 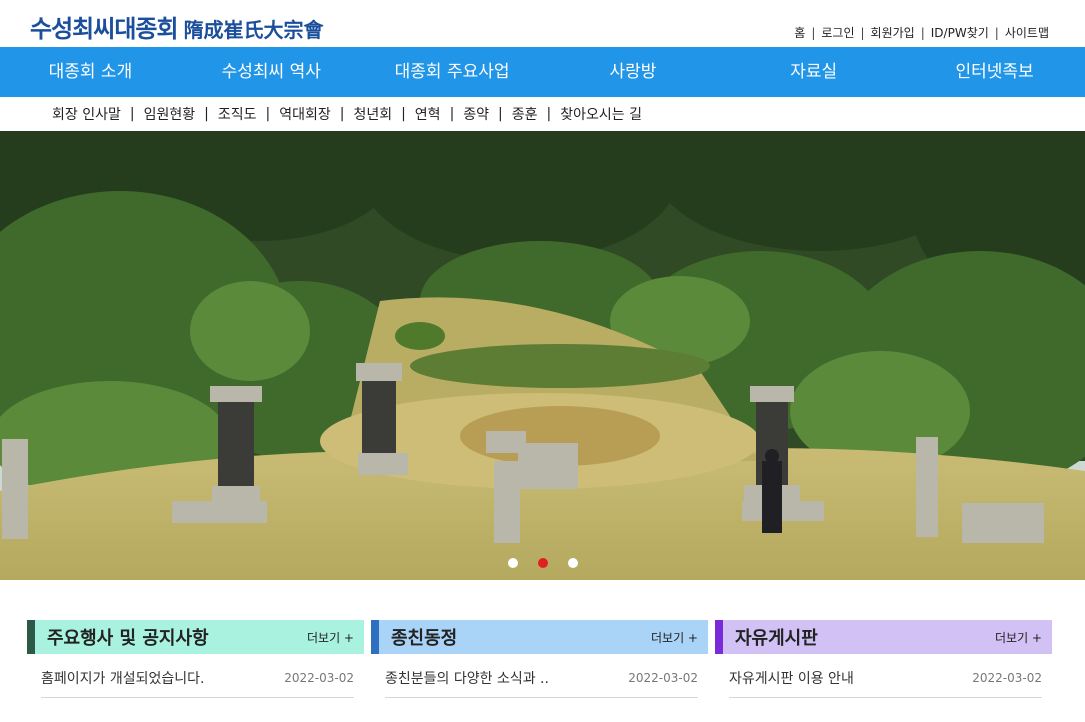 What do you see at coordinates (424, 638) in the screenshot?
I see `board-title: 종친동정` at bounding box center [424, 638].